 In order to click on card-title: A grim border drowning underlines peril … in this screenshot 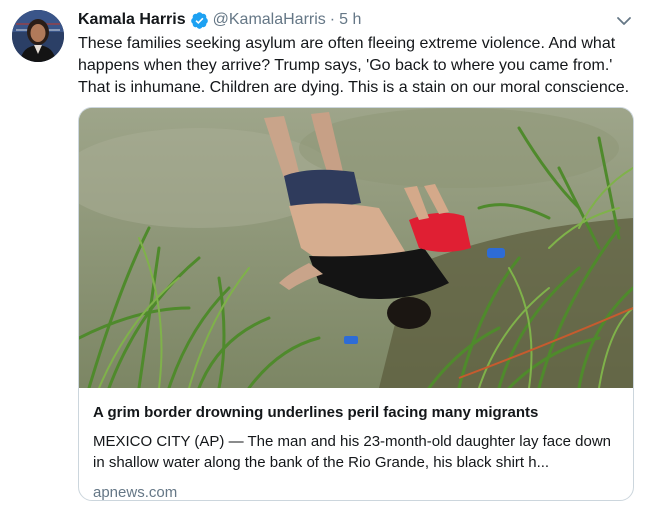, I will do `click(356, 413)`.